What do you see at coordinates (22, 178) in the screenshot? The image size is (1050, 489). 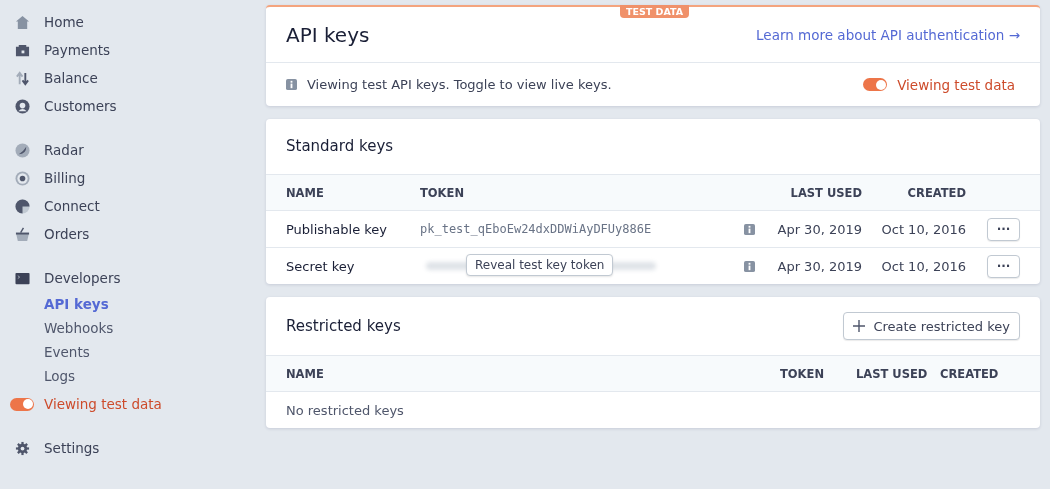 I see `target-icon` at bounding box center [22, 178].